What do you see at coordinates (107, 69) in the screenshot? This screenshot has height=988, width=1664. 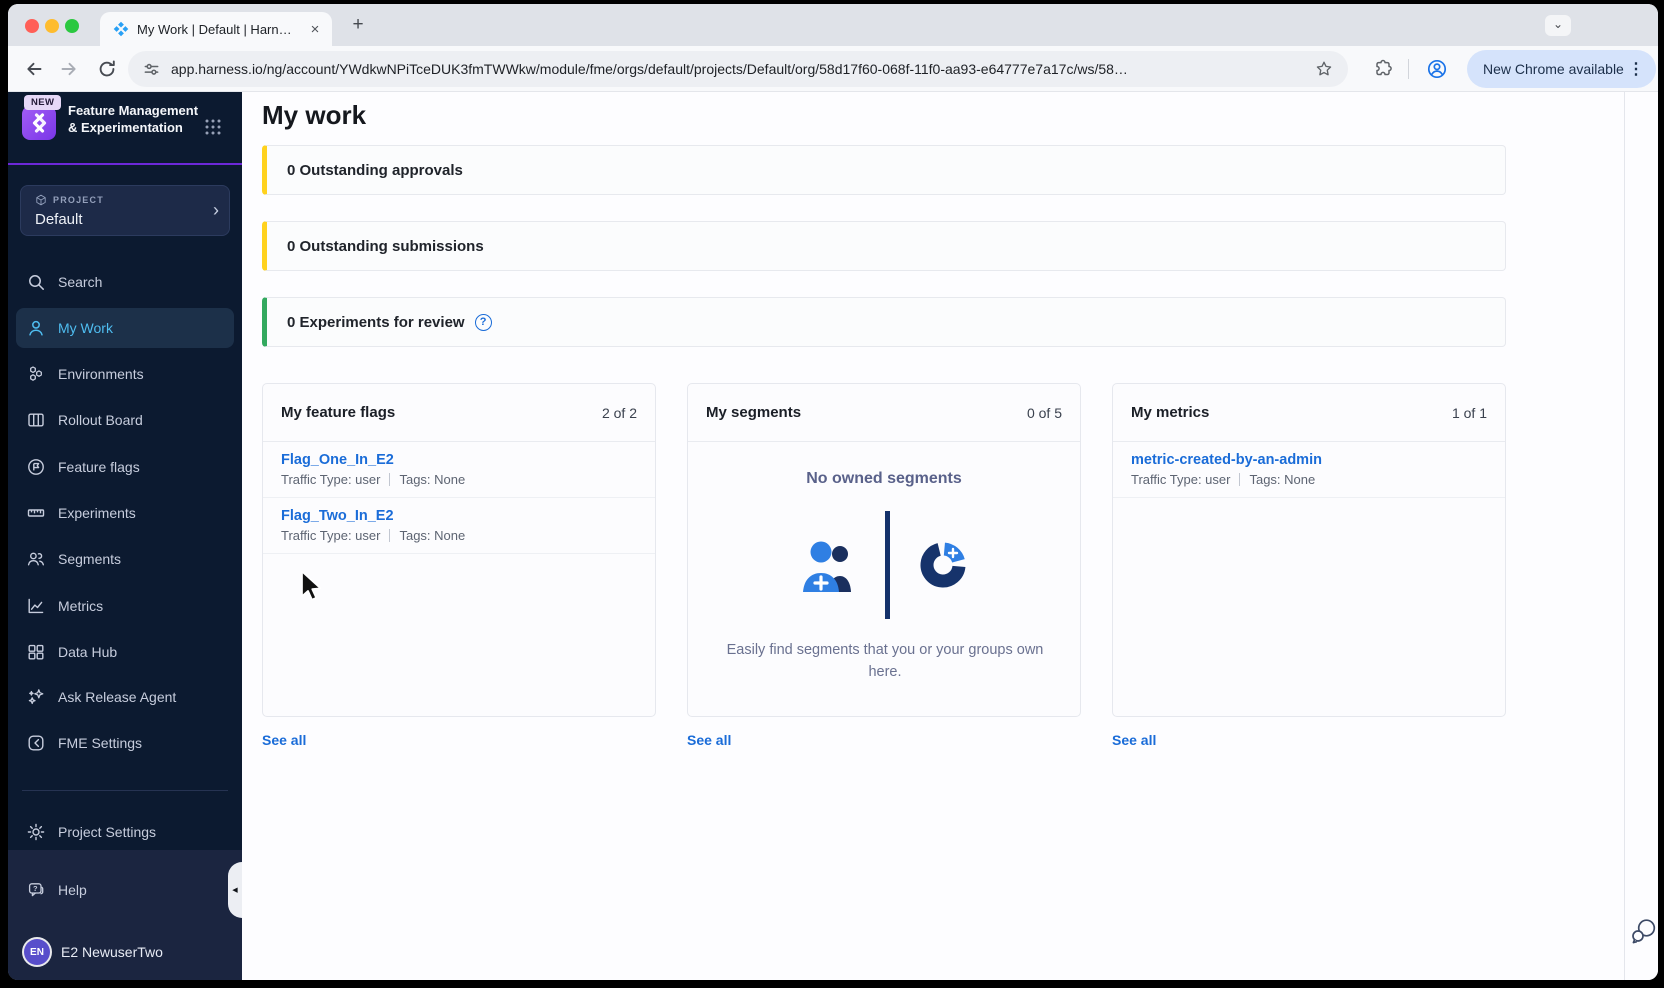 I see `reload-icon` at bounding box center [107, 69].